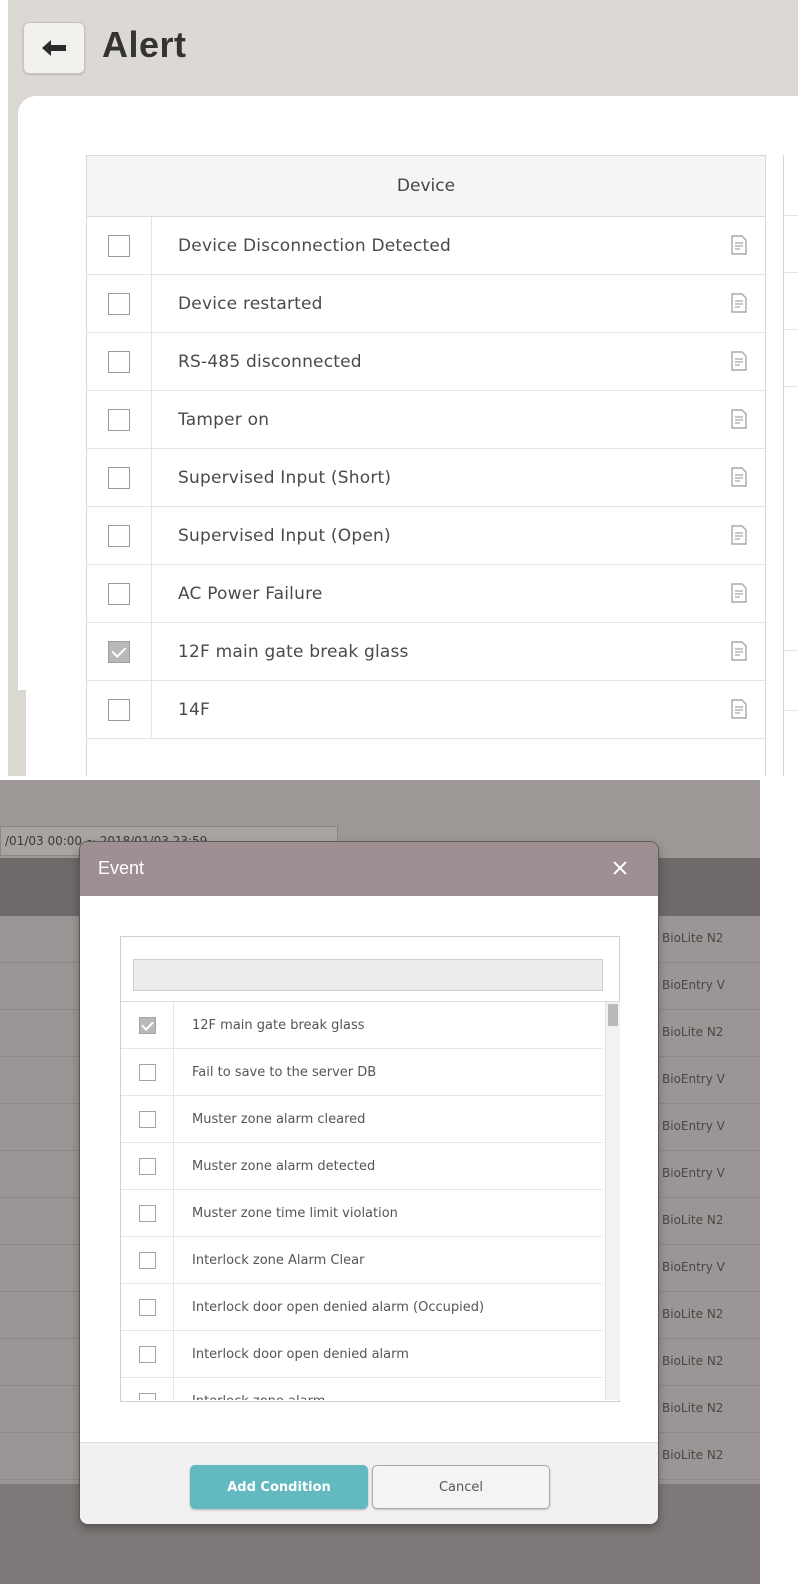  I want to click on row-label: AC Power Failure, so click(250, 593).